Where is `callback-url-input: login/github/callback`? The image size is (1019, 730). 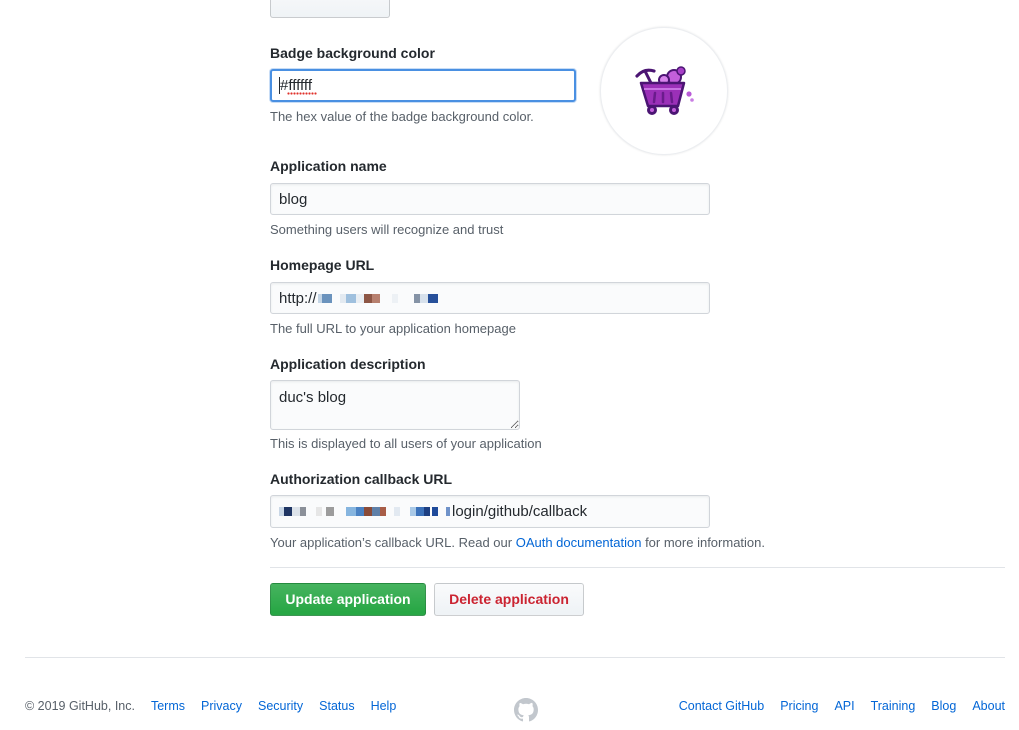
callback-url-input: login/github/callback is located at coordinates (490, 511).